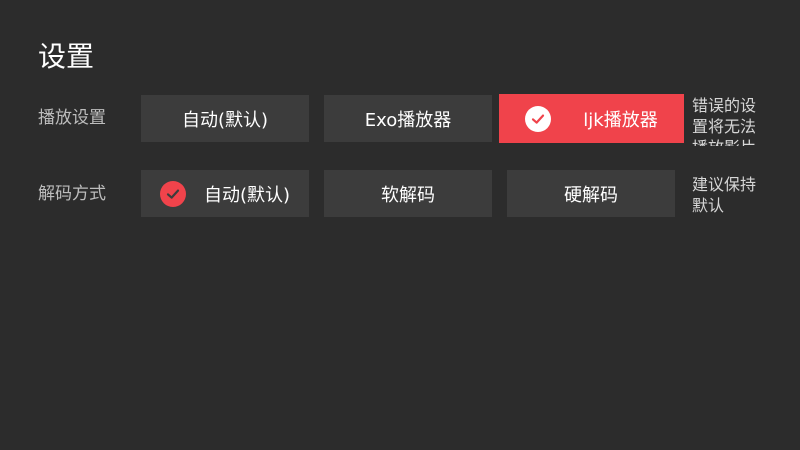 The width and height of the screenshot is (800, 450). I want to click on player-option-ijk: ljk播放器, so click(591, 118).